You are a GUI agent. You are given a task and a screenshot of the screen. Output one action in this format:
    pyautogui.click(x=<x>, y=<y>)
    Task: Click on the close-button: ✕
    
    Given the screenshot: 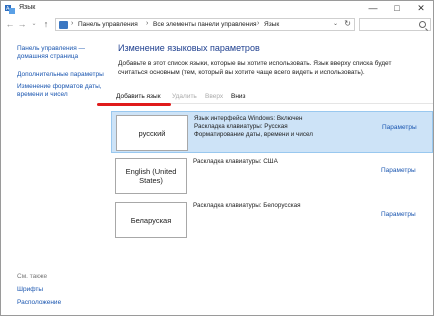 What is the action you would take?
    pyautogui.click(x=421, y=9)
    